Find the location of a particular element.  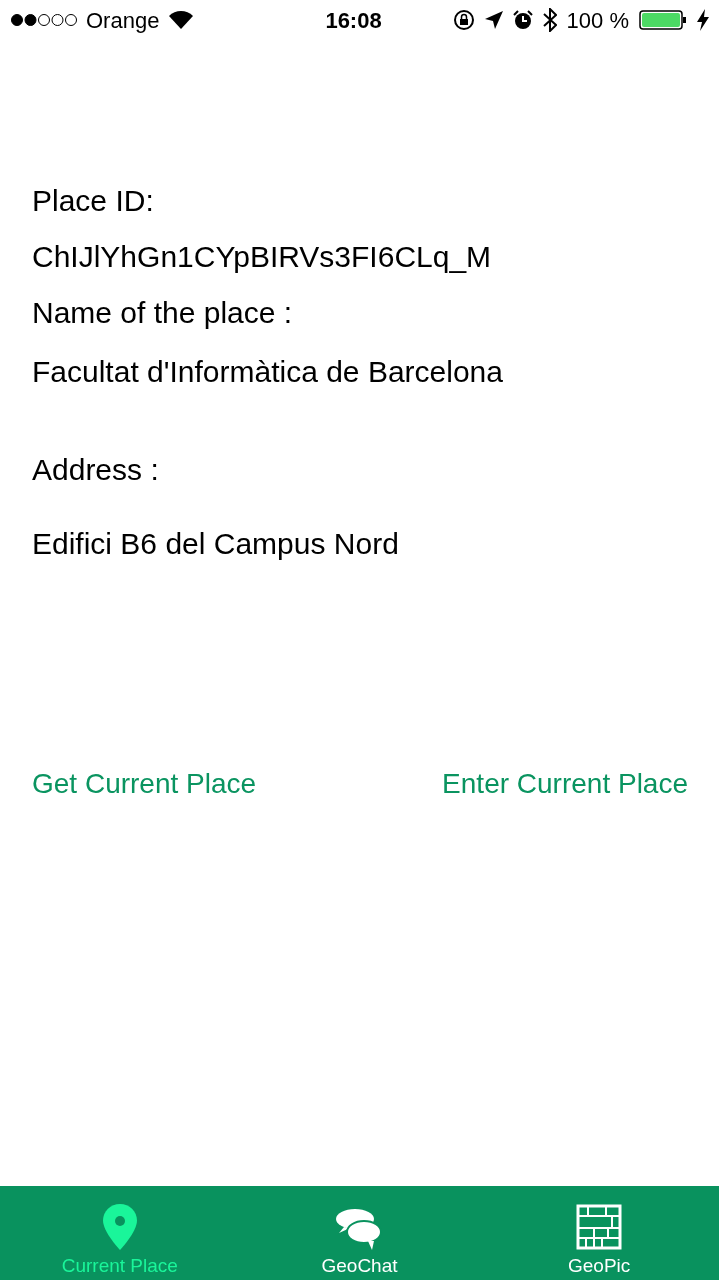

carrier-name: Orange is located at coordinates (123, 20).